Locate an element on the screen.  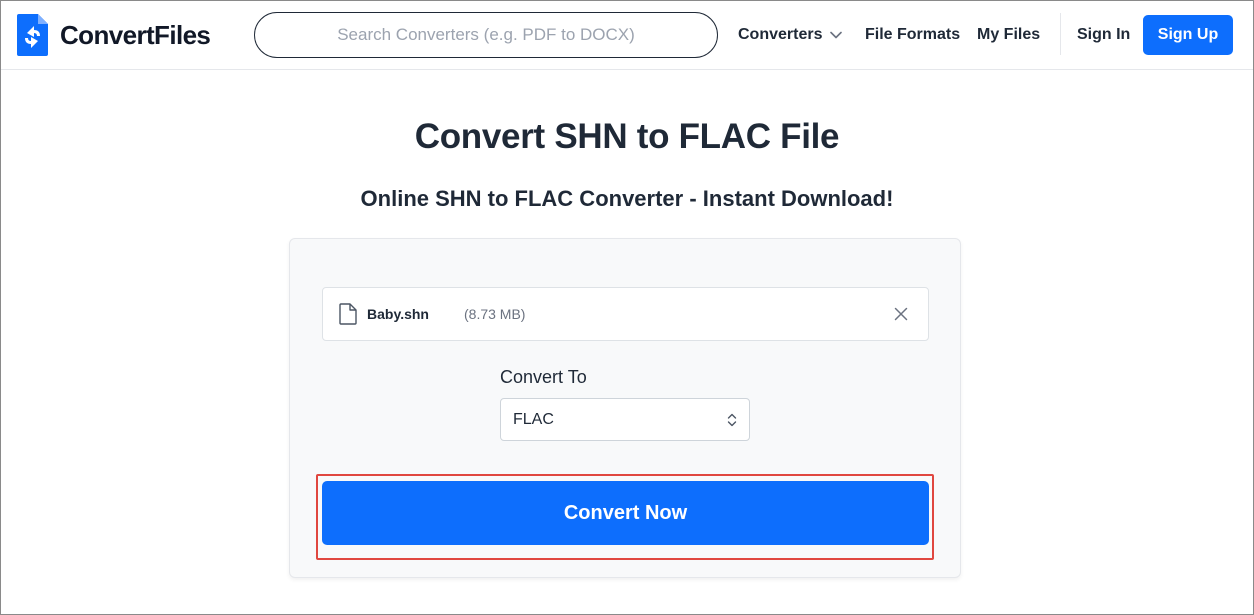
format-select: FLAC is located at coordinates (625, 419).